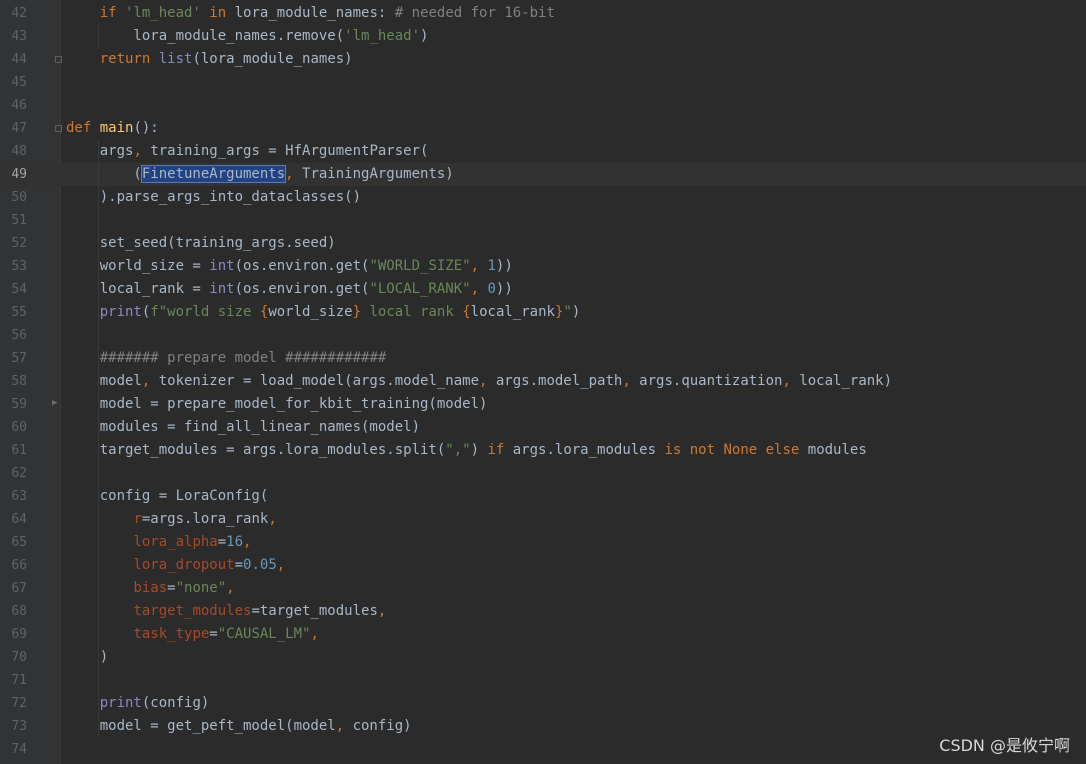  What do you see at coordinates (543, 519) in the screenshot?
I see `code-line: 64 r=args.lora_rank,` at bounding box center [543, 519].